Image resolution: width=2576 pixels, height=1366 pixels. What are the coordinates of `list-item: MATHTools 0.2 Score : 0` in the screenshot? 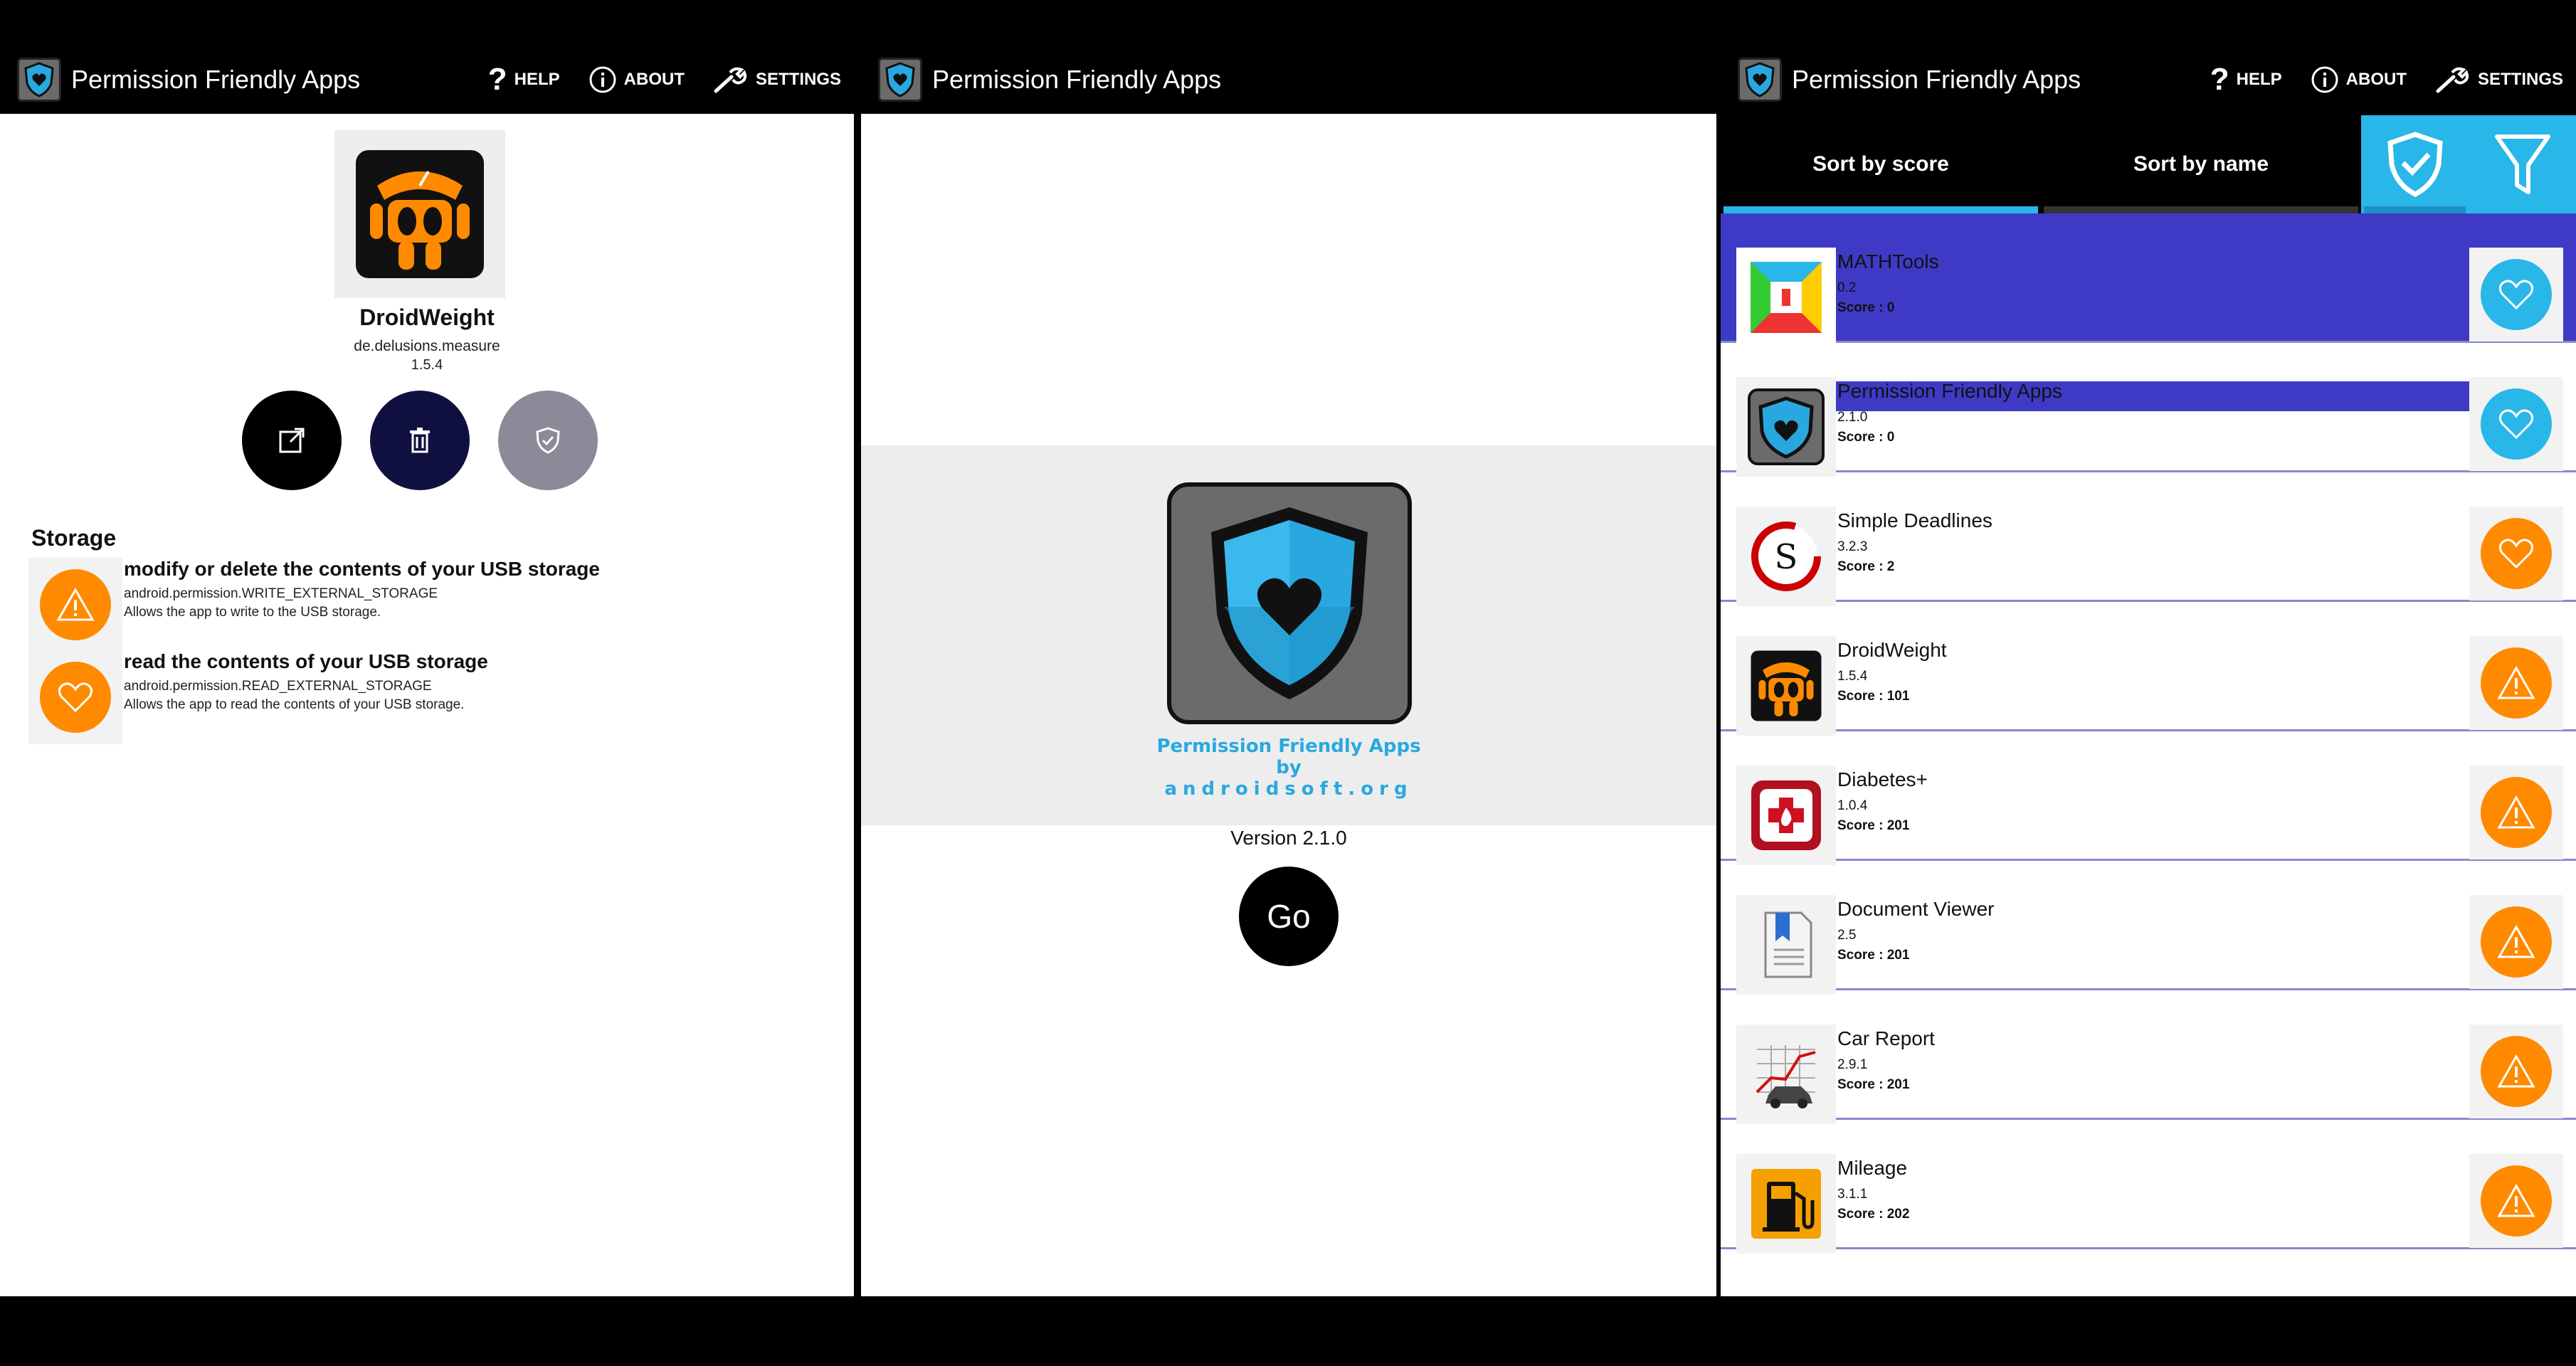 It's located at (2148, 280).